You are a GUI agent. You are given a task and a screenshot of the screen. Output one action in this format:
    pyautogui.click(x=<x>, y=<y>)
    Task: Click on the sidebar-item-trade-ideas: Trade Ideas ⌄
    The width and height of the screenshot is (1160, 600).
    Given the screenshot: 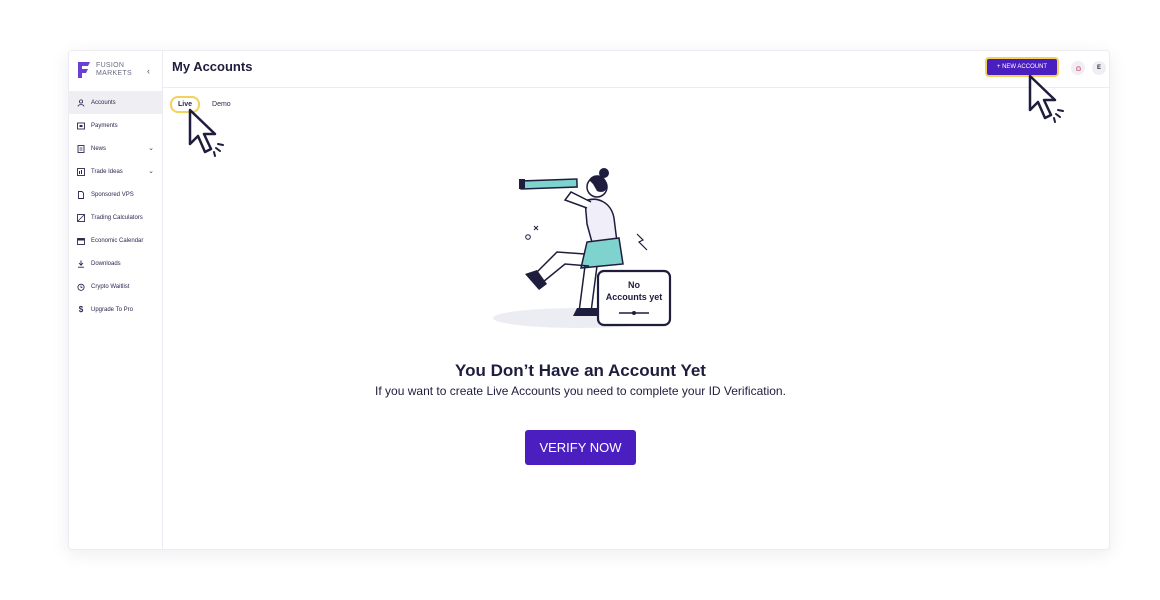 What is the action you would take?
    pyautogui.click(x=115, y=171)
    